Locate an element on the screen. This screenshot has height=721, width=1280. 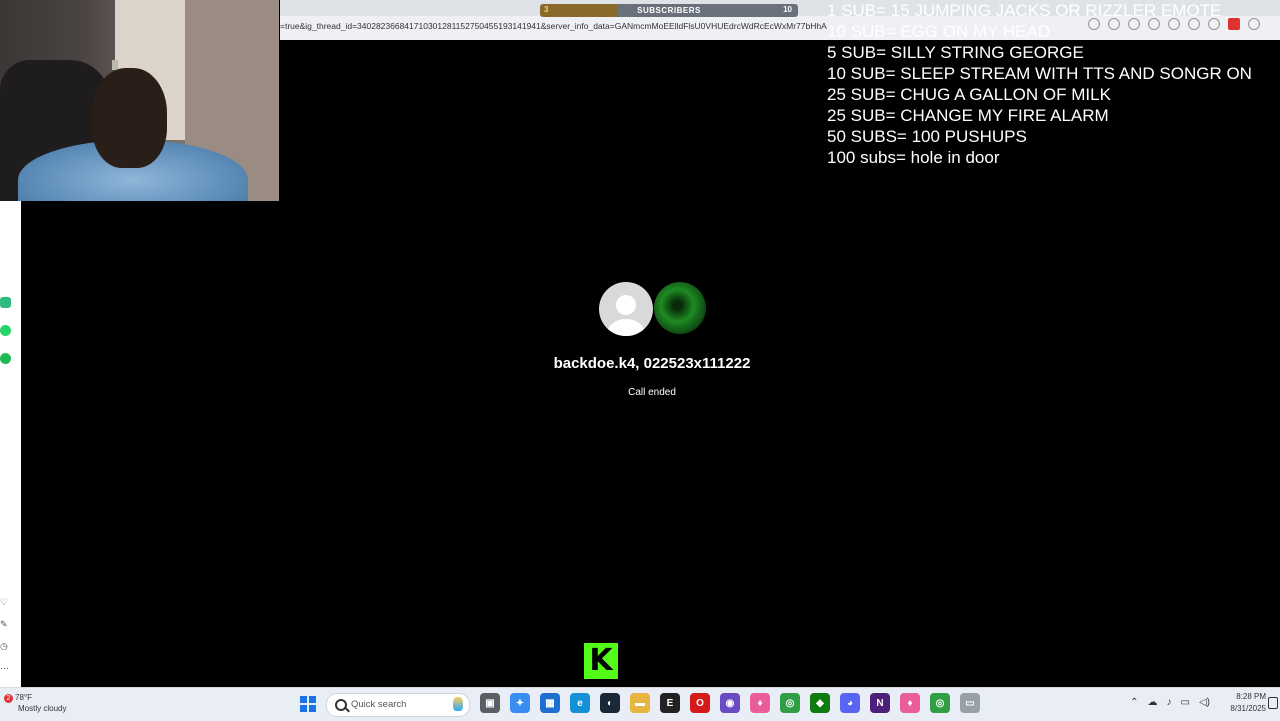
goal-item: 25 SUB= CHANGE MY FIRE ALARM is located at coordinates (968, 115).